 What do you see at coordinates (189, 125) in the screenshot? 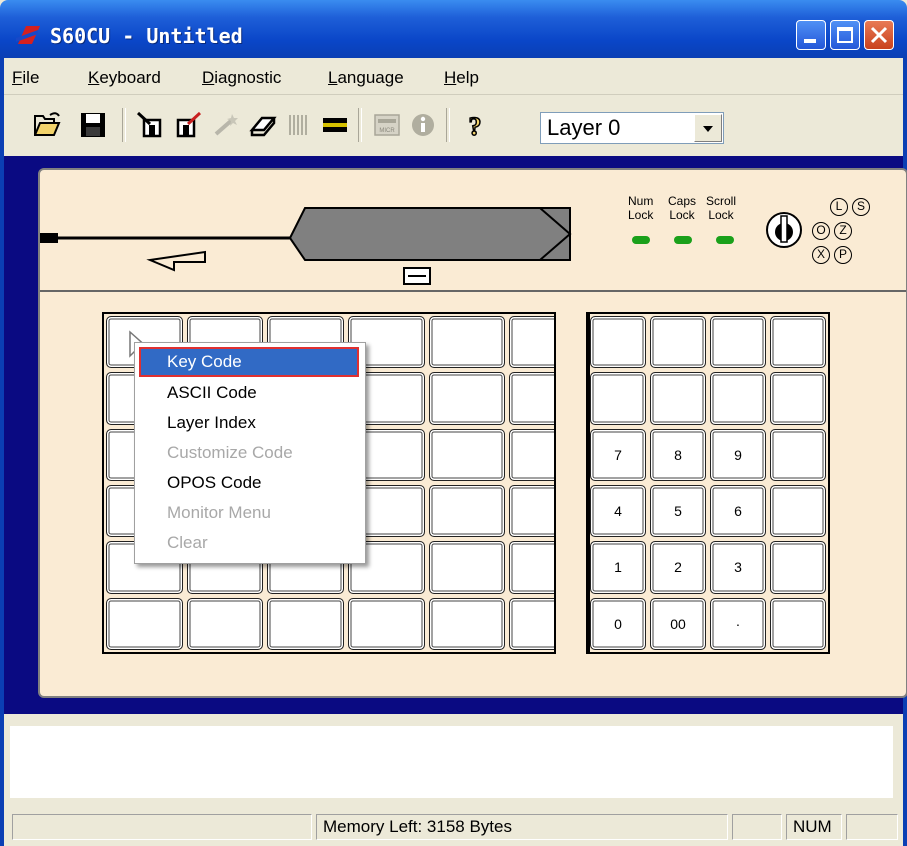
I see `export-icon` at bounding box center [189, 125].